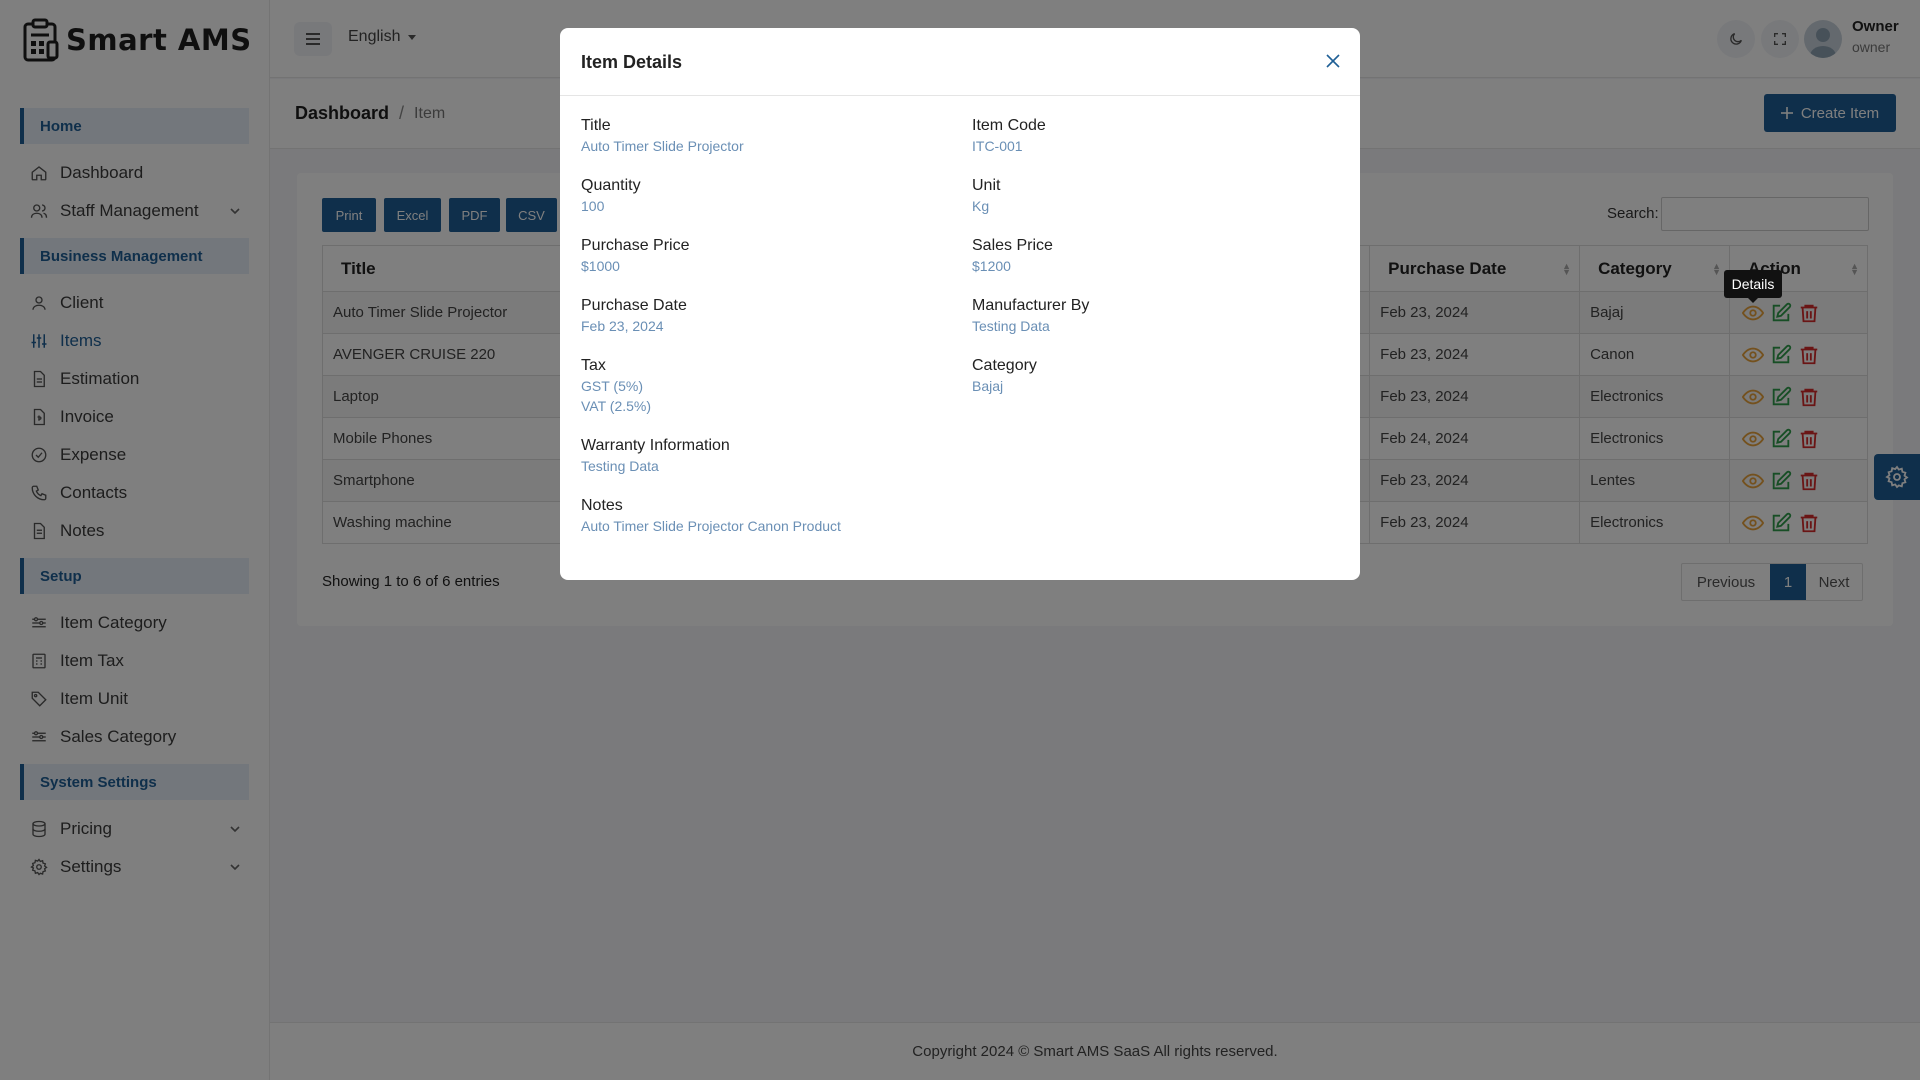 The width and height of the screenshot is (1920, 1080). Describe the element at coordinates (1753, 286) in the screenshot. I see `details-tooltip: Details` at that location.